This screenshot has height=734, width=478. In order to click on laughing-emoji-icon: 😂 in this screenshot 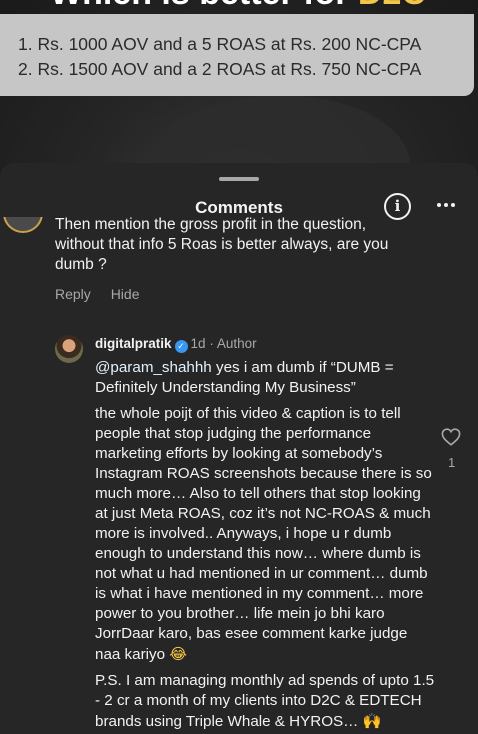, I will do `click(178, 654)`.